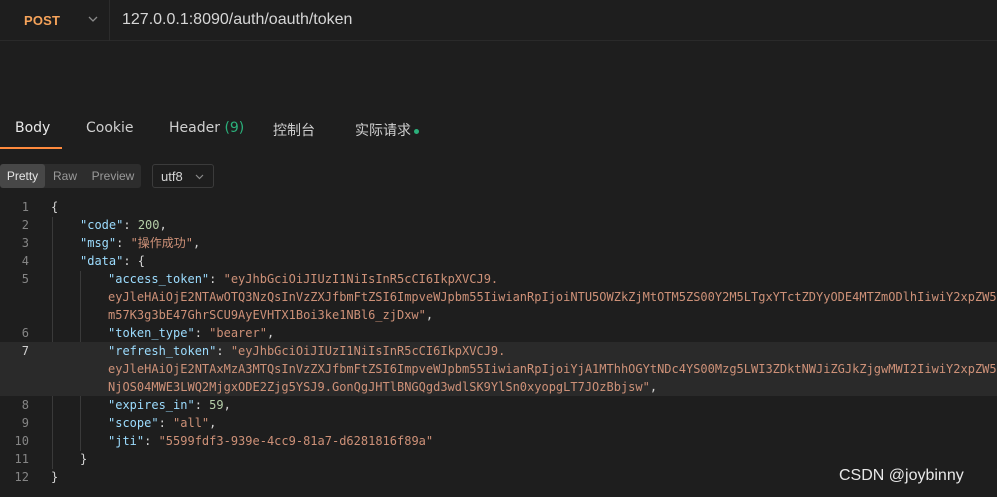 Image resolution: width=997 pixels, height=497 pixels. I want to click on json-key: "data", so click(102, 261).